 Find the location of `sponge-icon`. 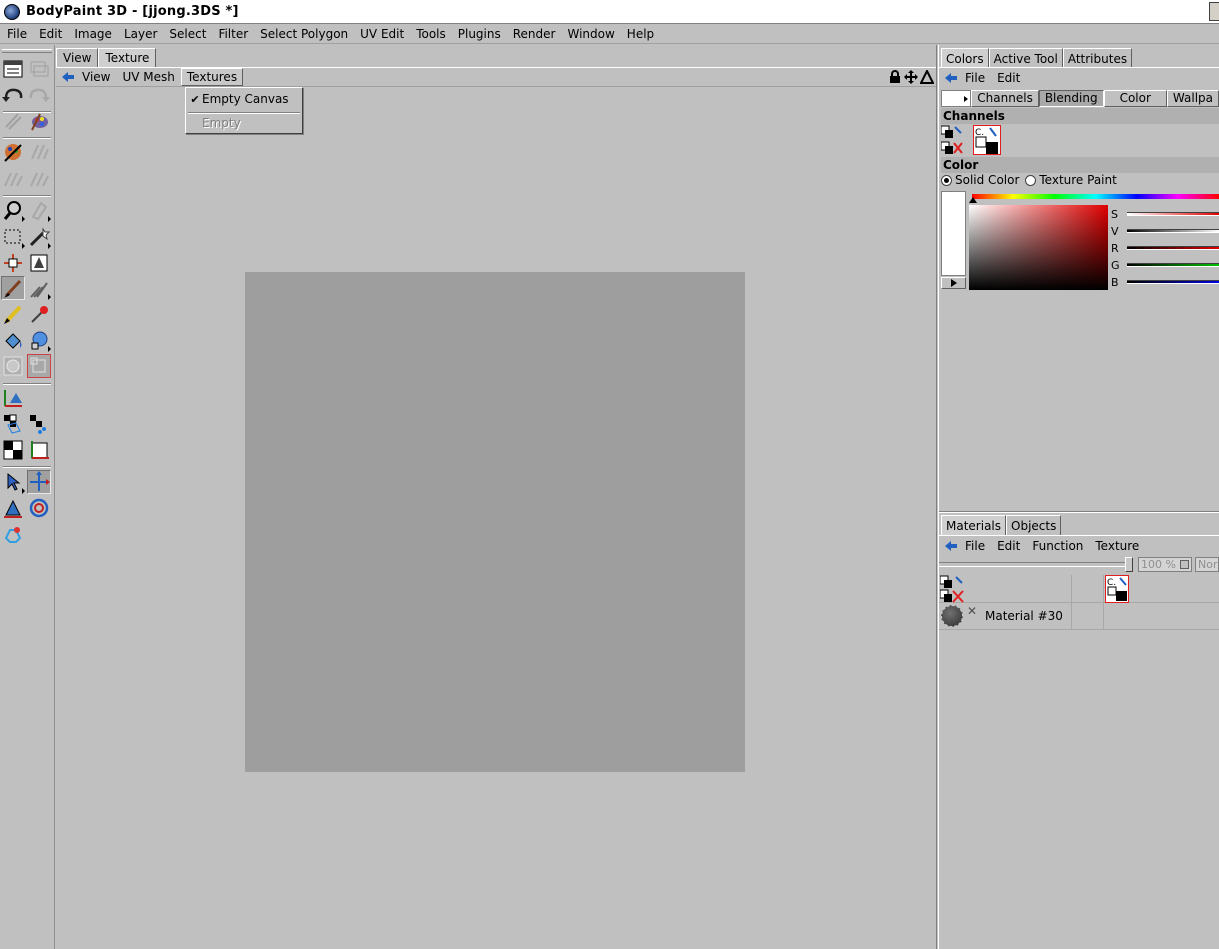

sponge-icon is located at coordinates (39, 340).